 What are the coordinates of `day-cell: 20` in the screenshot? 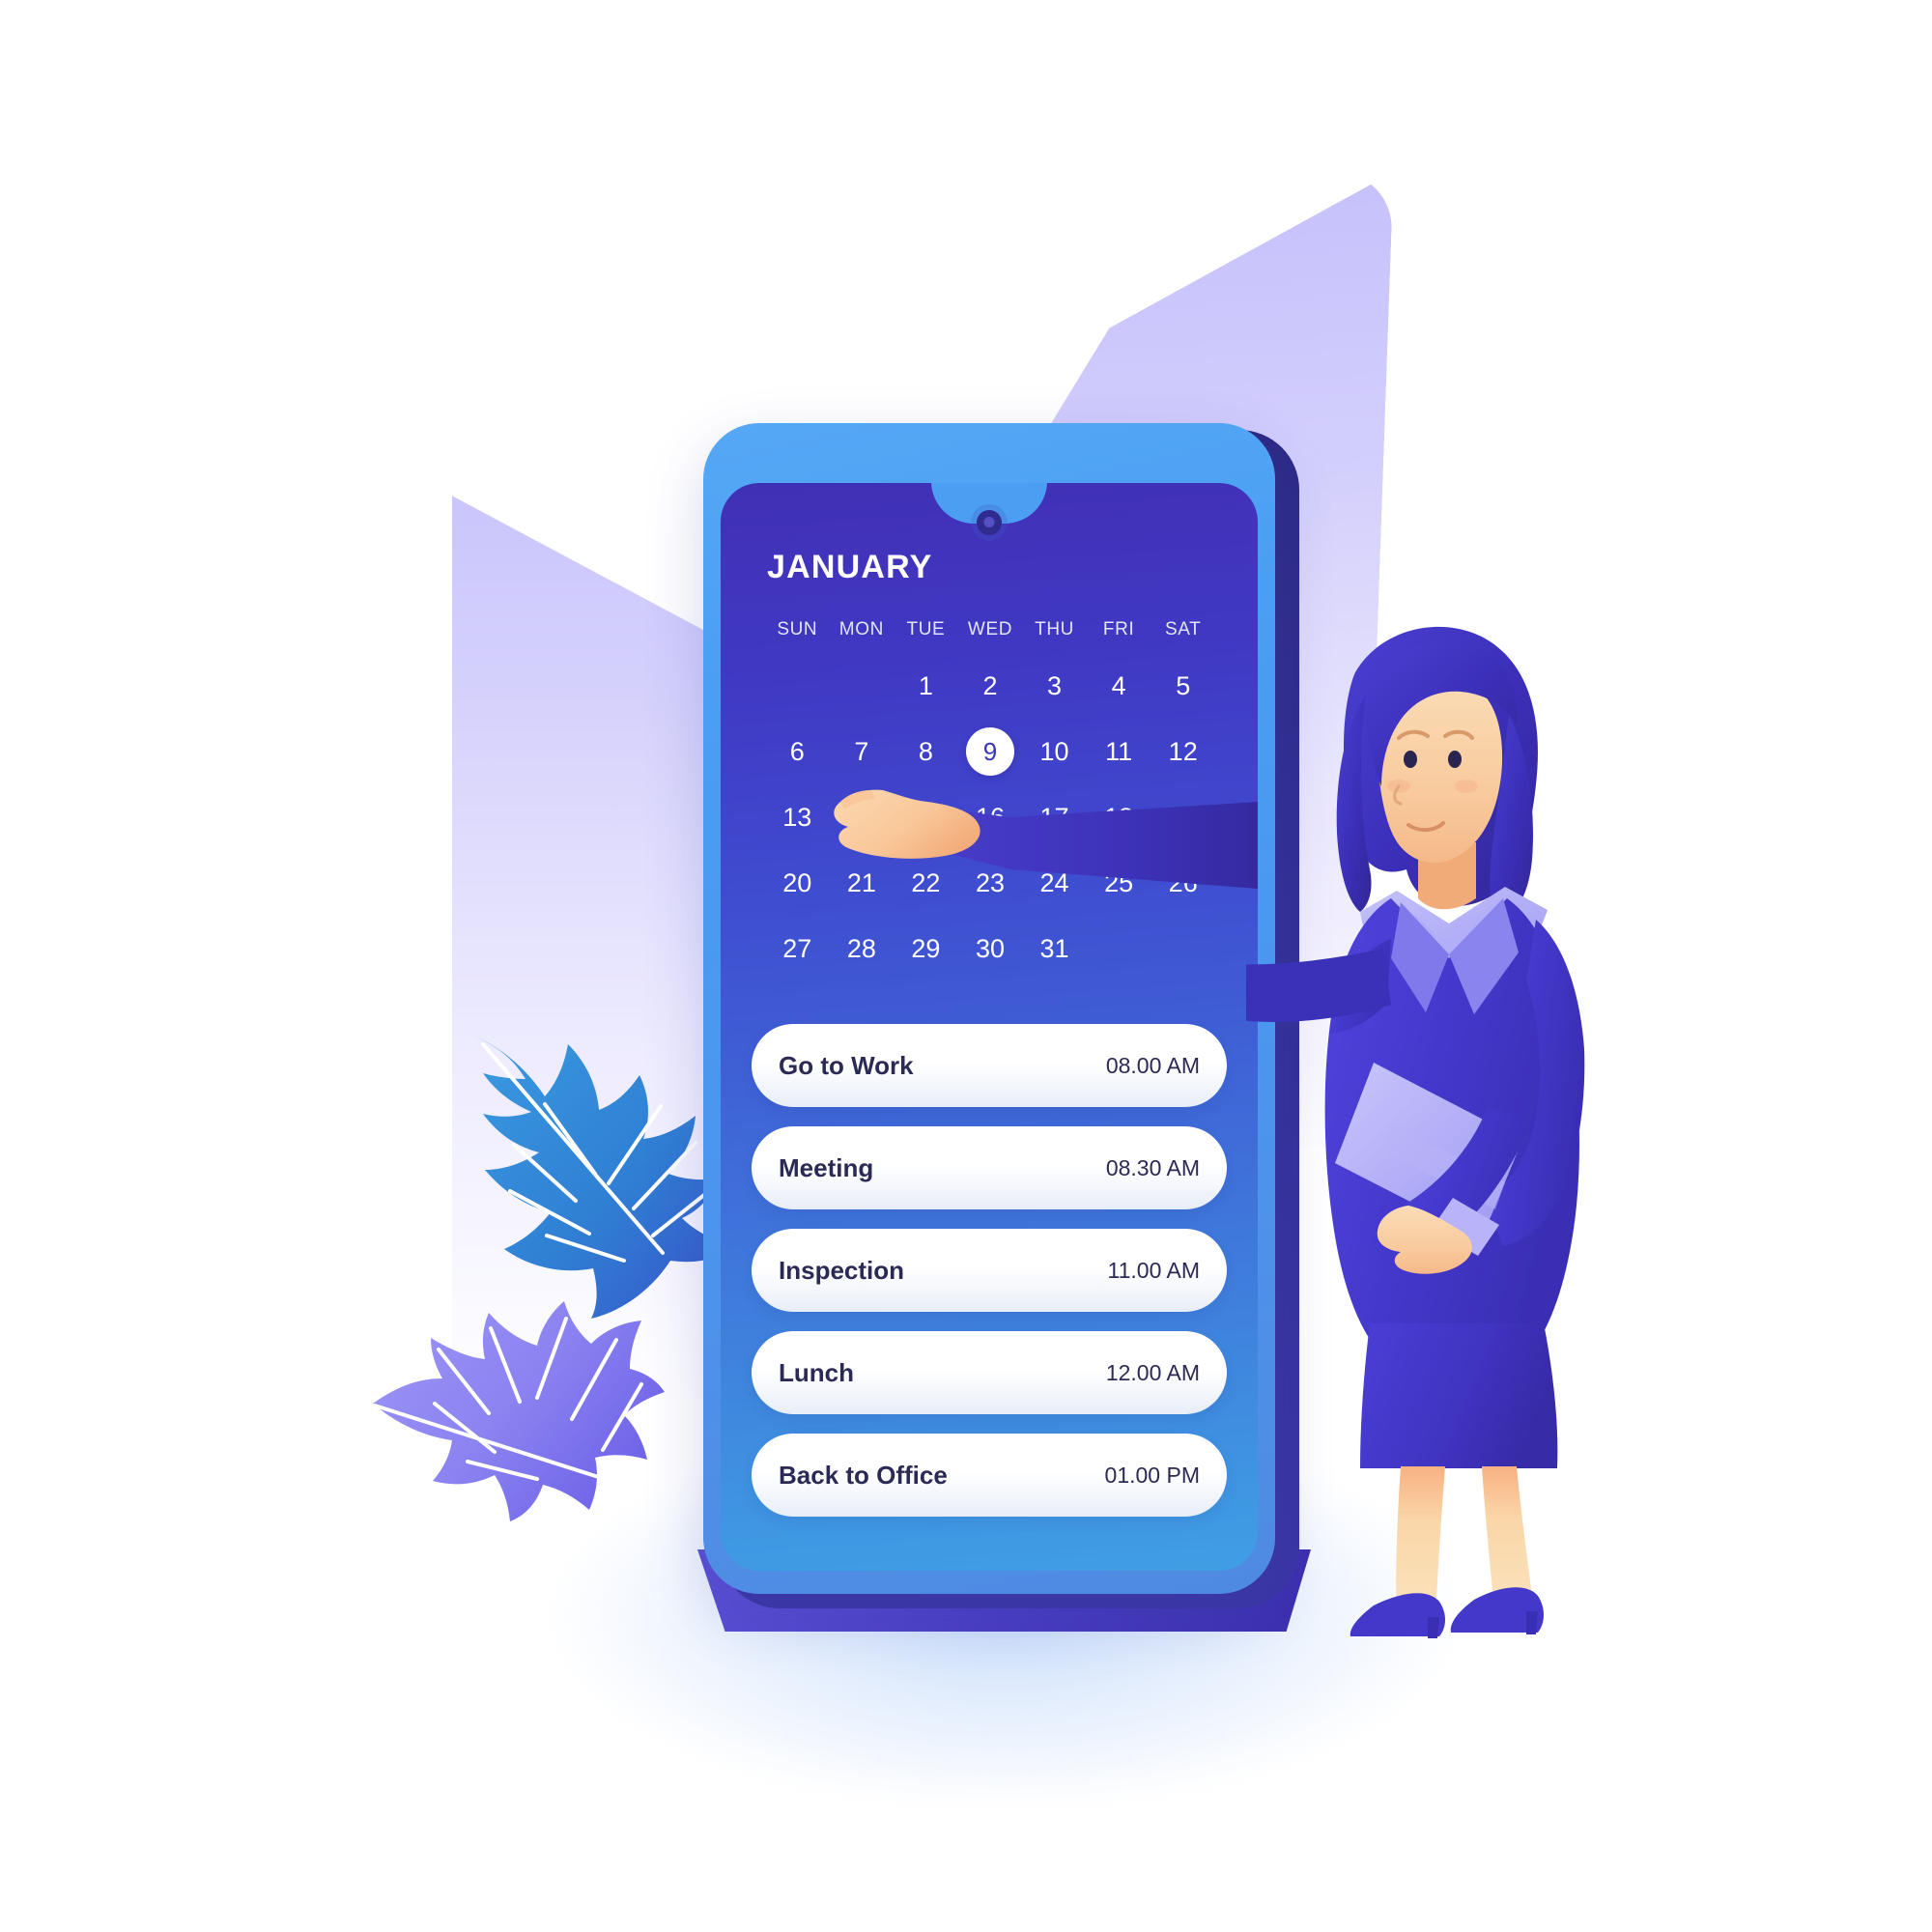 It's located at (797, 883).